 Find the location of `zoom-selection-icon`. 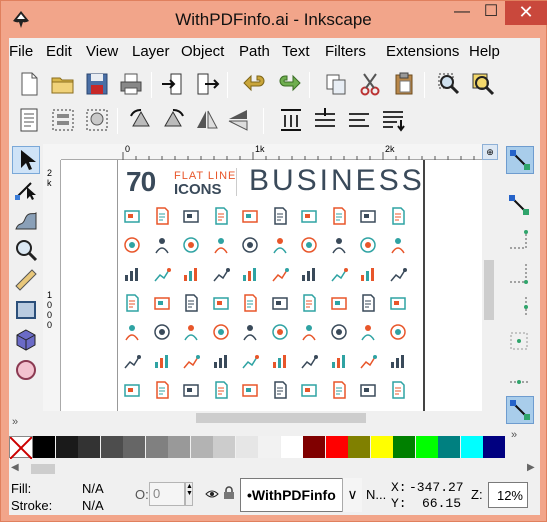

zoom-selection-icon is located at coordinates (449, 84).